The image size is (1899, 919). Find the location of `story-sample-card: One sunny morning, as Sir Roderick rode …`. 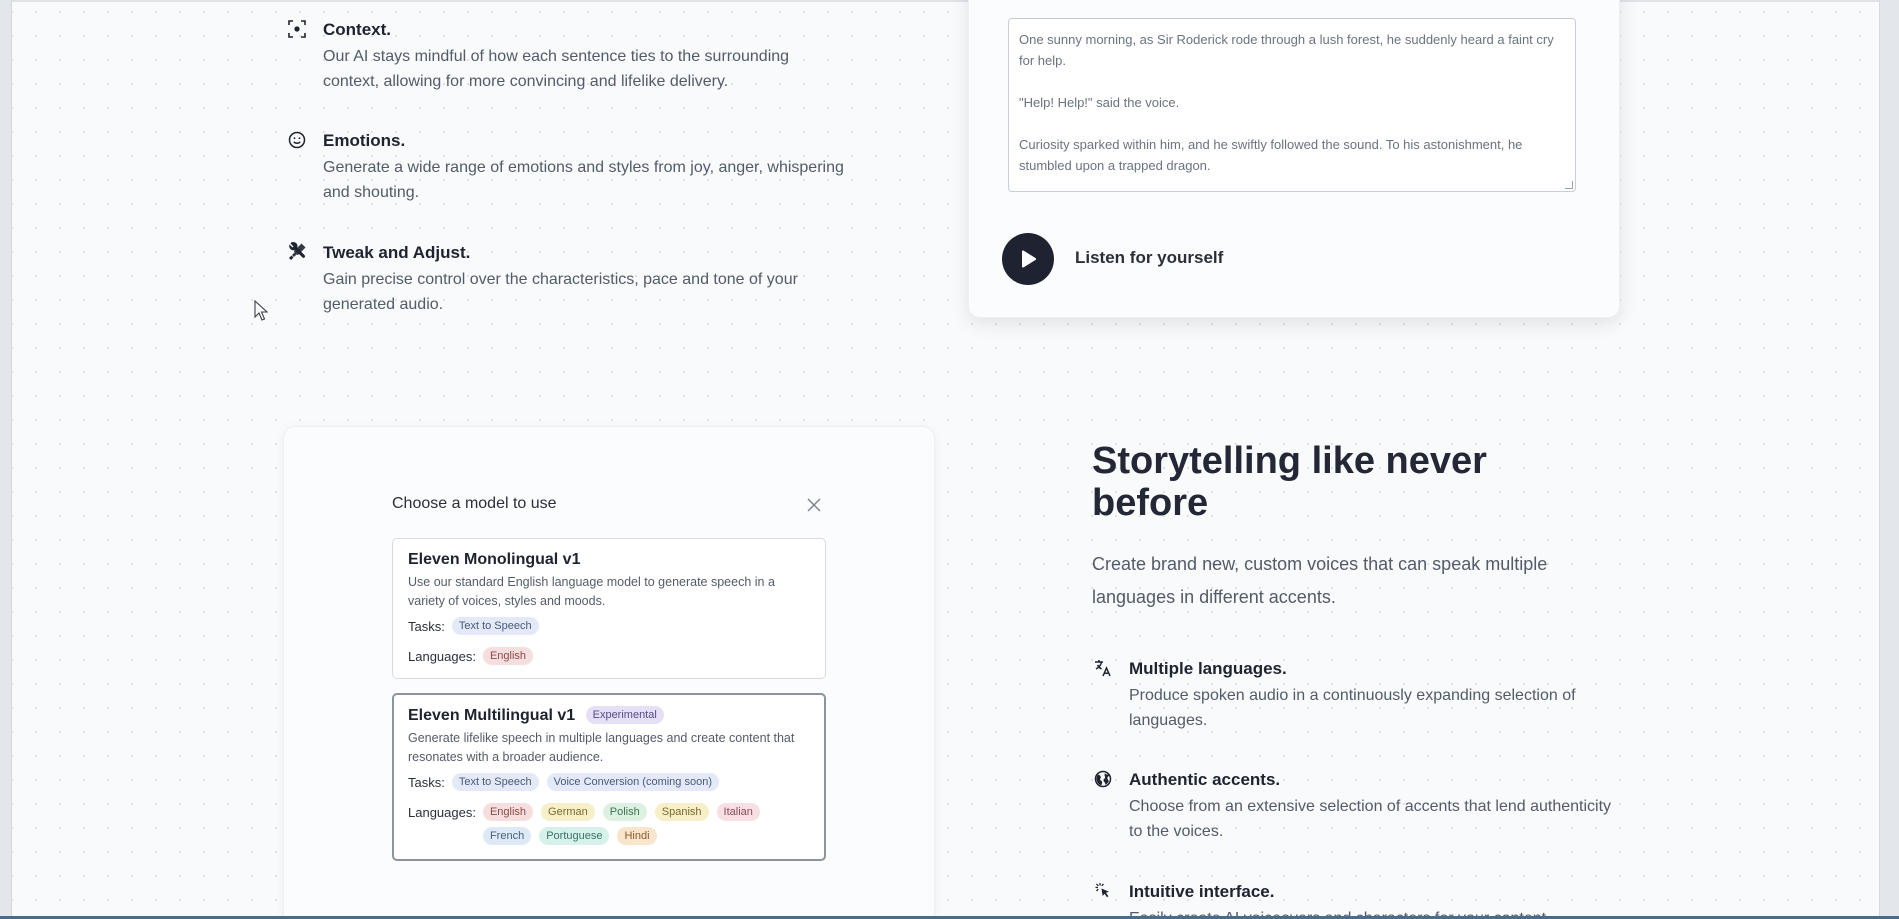

story-sample-card: One sunny morning, as Sir Roderick rode … is located at coordinates (1294, 159).